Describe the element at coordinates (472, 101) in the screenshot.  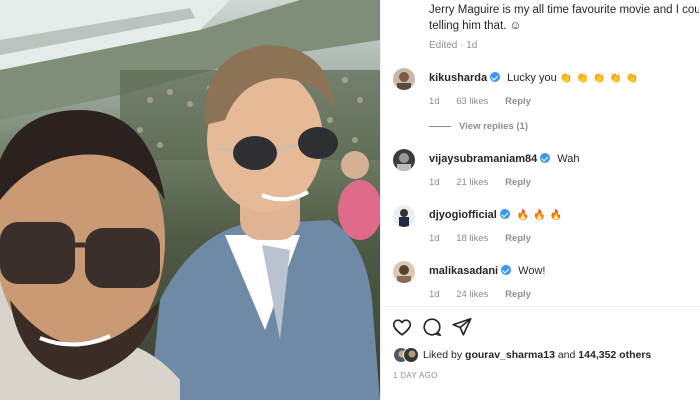
I see `comment-likes: 63 likes` at that location.